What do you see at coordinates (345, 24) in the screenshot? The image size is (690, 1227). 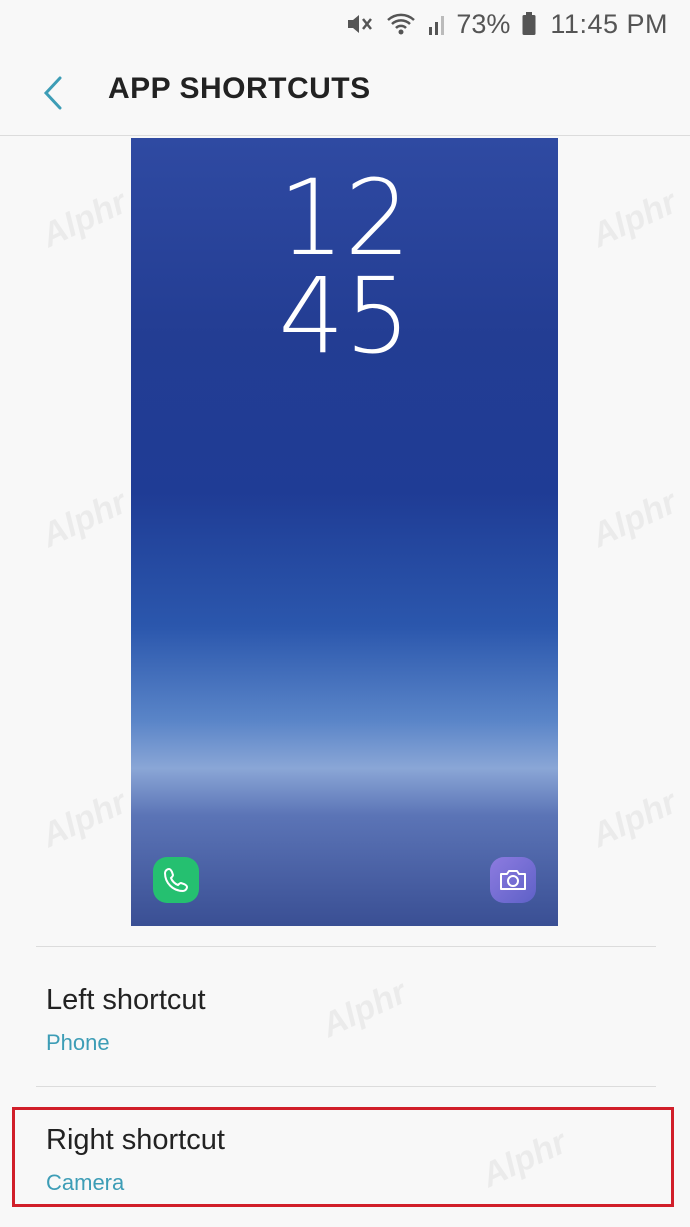 I see `status-bar: 73% 11:45 PM` at bounding box center [345, 24].